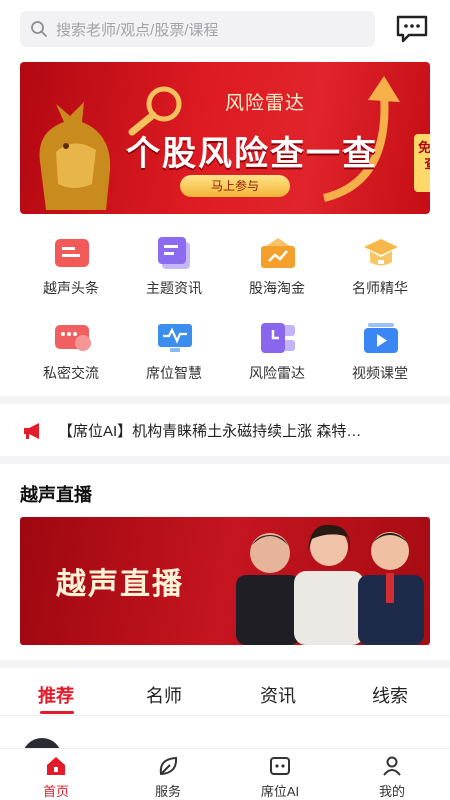 Image resolution: width=450 pixels, height=800 pixels. I want to click on grid-item-private-chat: 私密交流, so click(71, 350).